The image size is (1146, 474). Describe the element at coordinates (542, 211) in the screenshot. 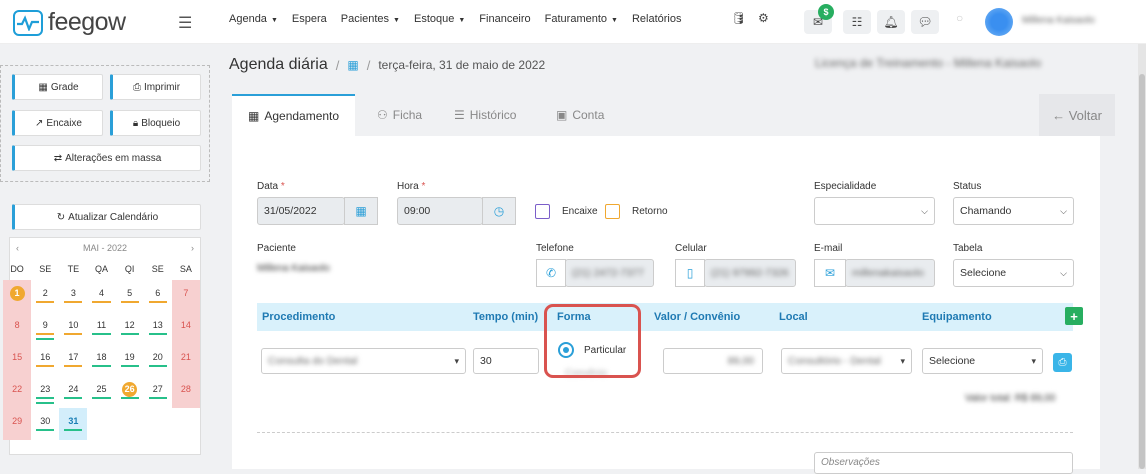

I see `encaixe-checkbox` at that location.